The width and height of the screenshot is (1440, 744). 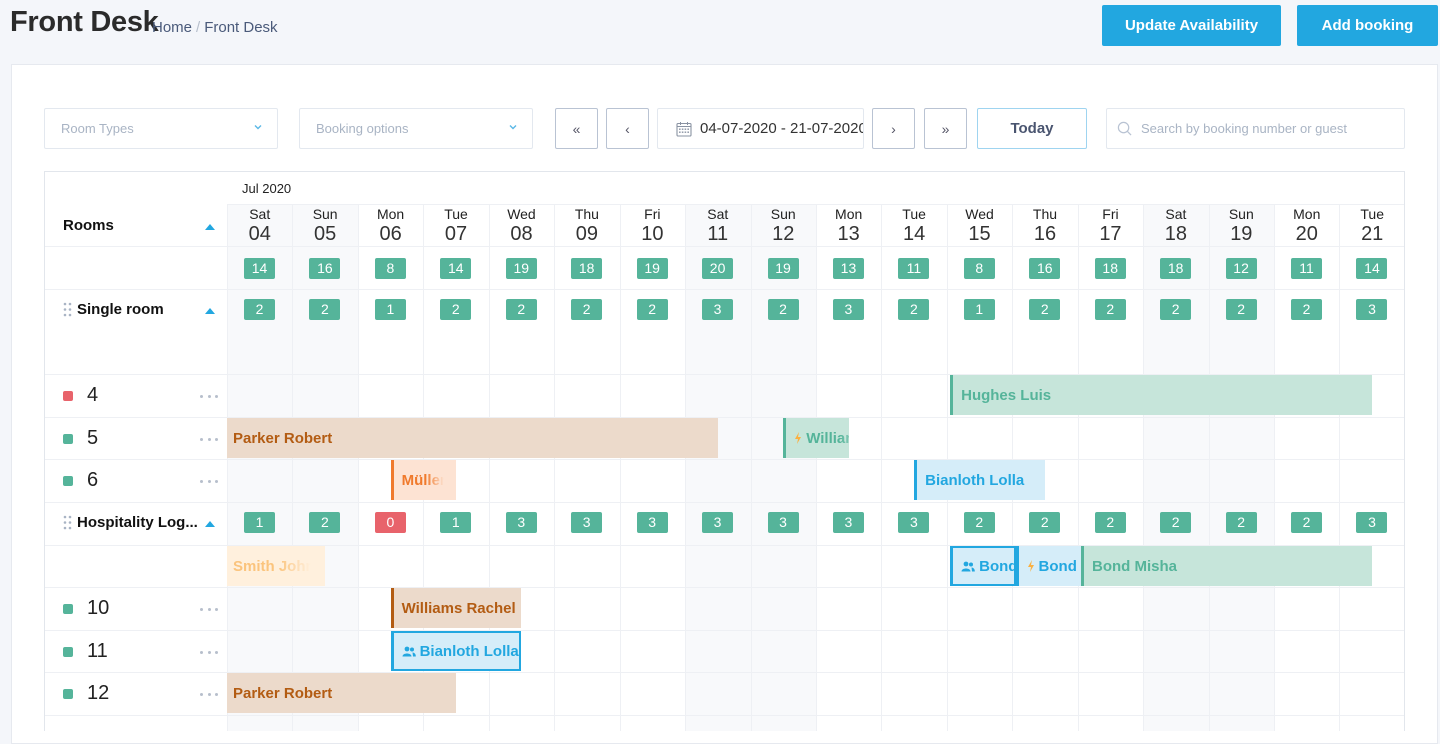 What do you see at coordinates (1161, 395) in the screenshot?
I see `booking-bar: Hughes Luis` at bounding box center [1161, 395].